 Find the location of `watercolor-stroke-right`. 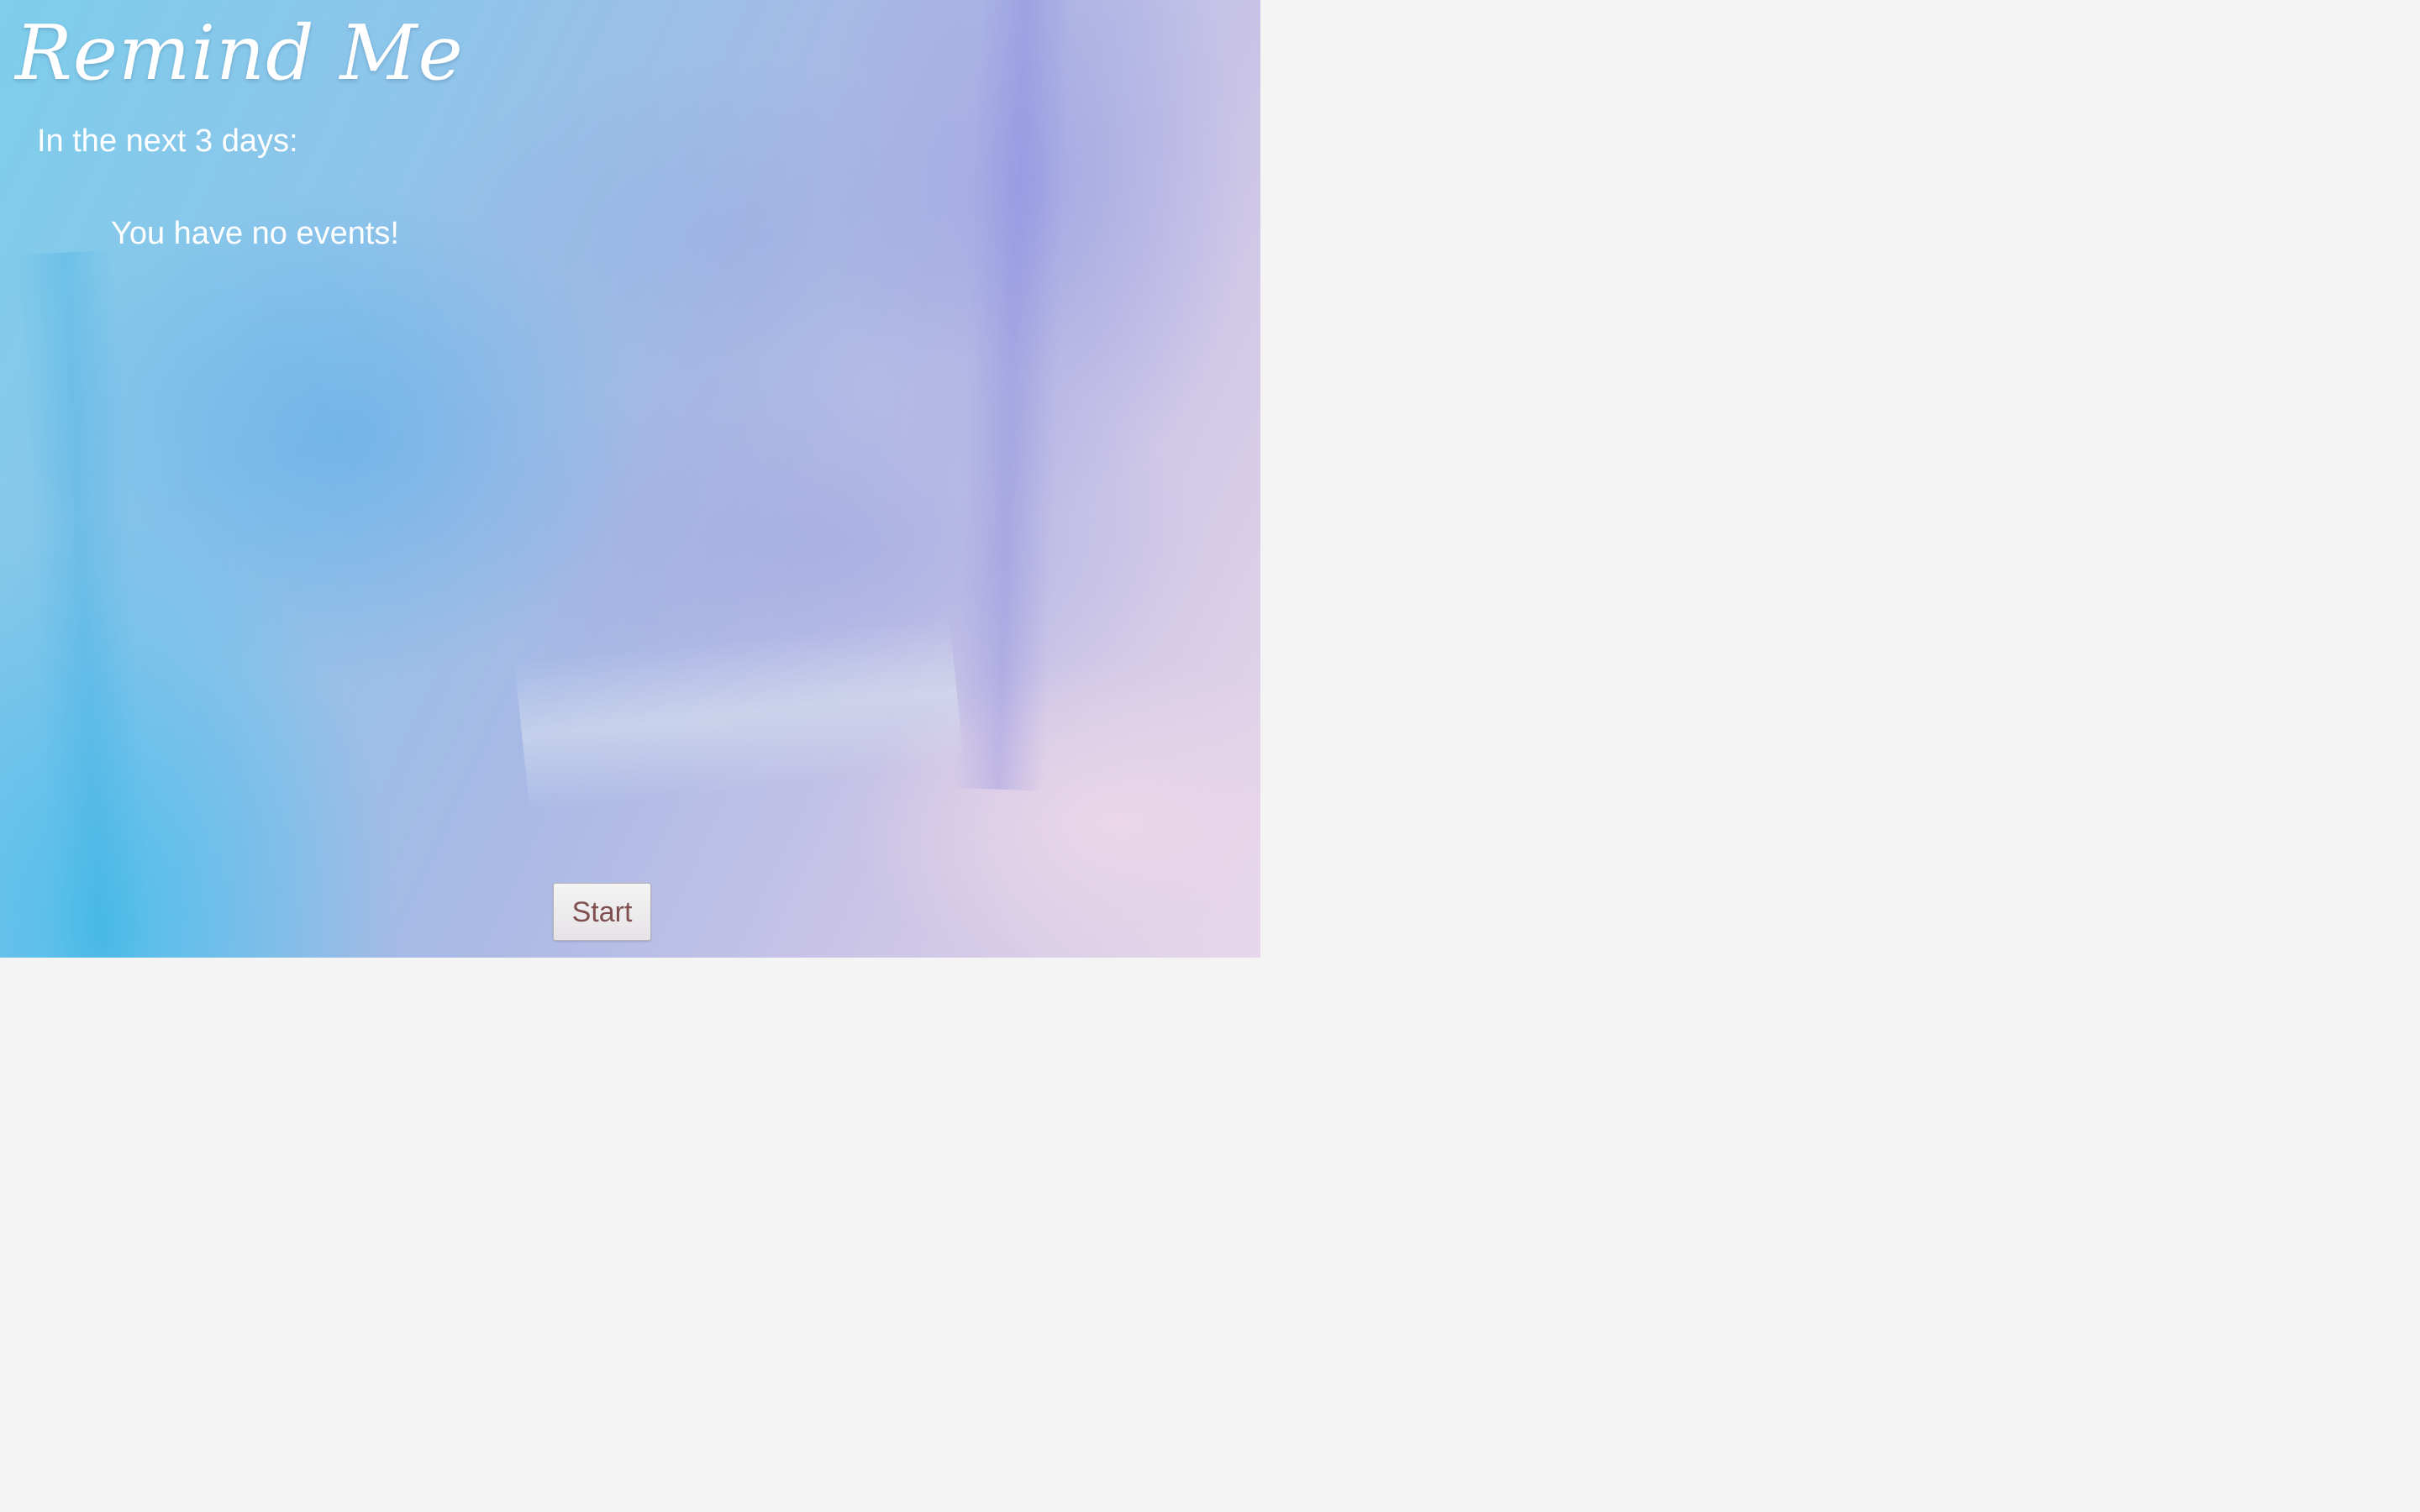

watercolor-stroke-right is located at coordinates (1013, 395).